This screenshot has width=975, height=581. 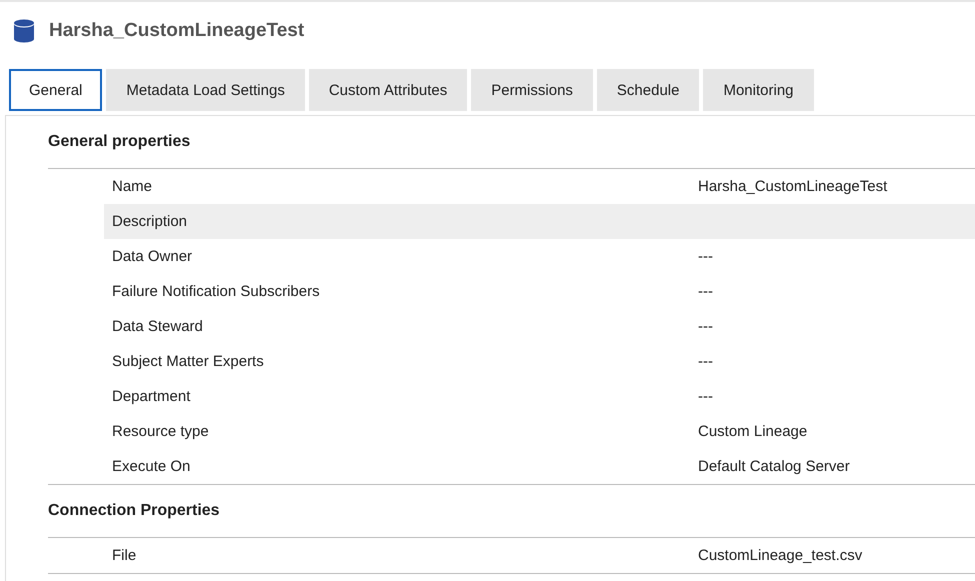 I want to click on property-label: Data Owner, so click(x=153, y=256).